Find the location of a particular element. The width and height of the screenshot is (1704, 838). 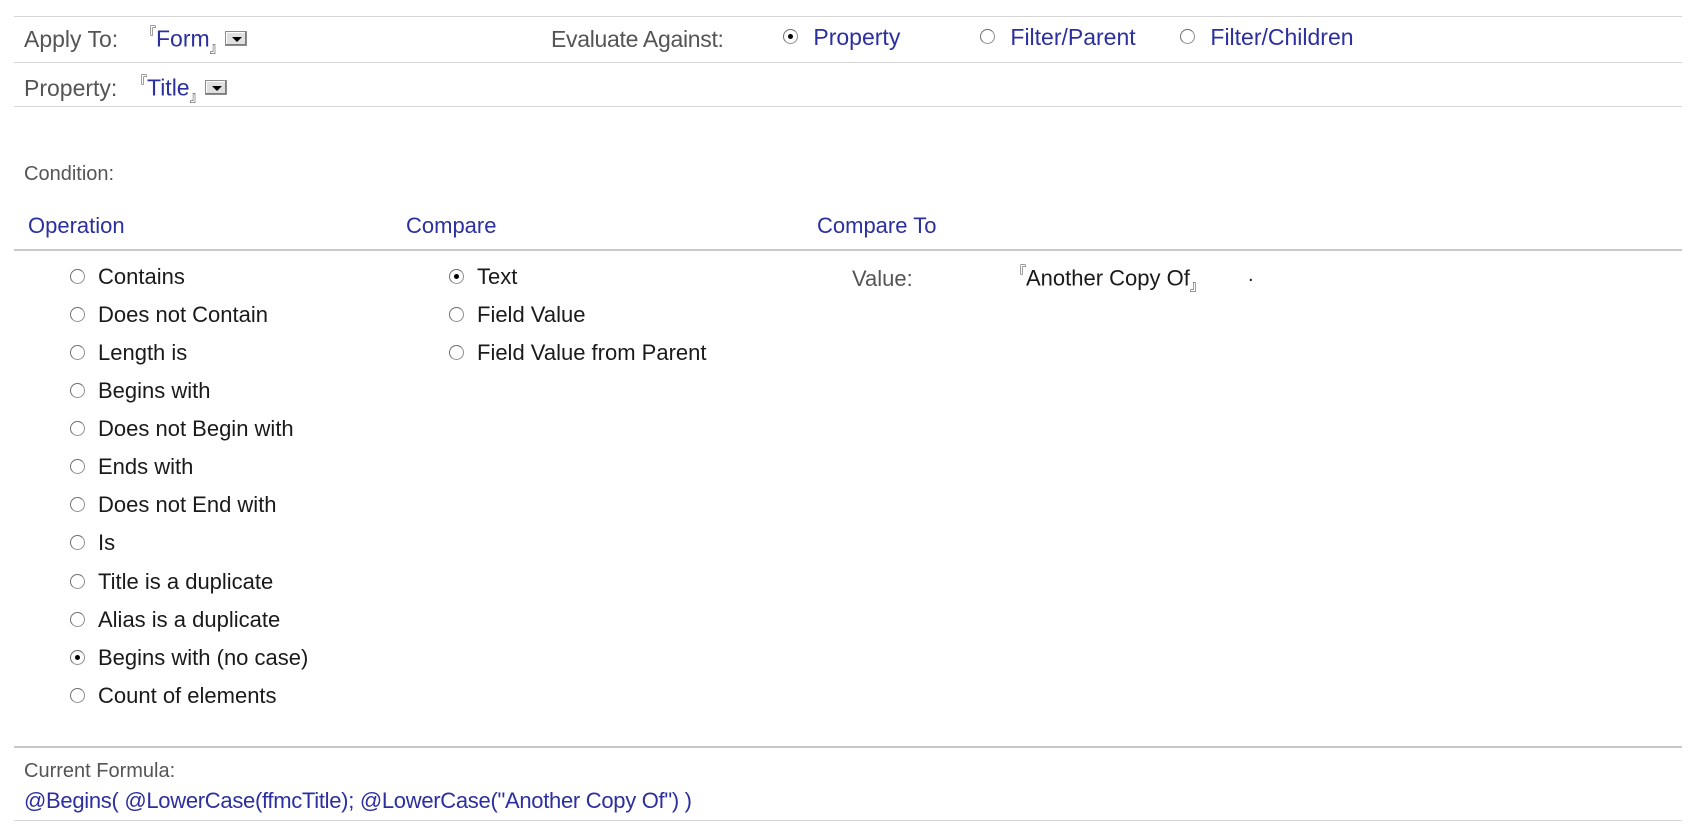

property-dropdown: 『Title』 is located at coordinates (180, 89).